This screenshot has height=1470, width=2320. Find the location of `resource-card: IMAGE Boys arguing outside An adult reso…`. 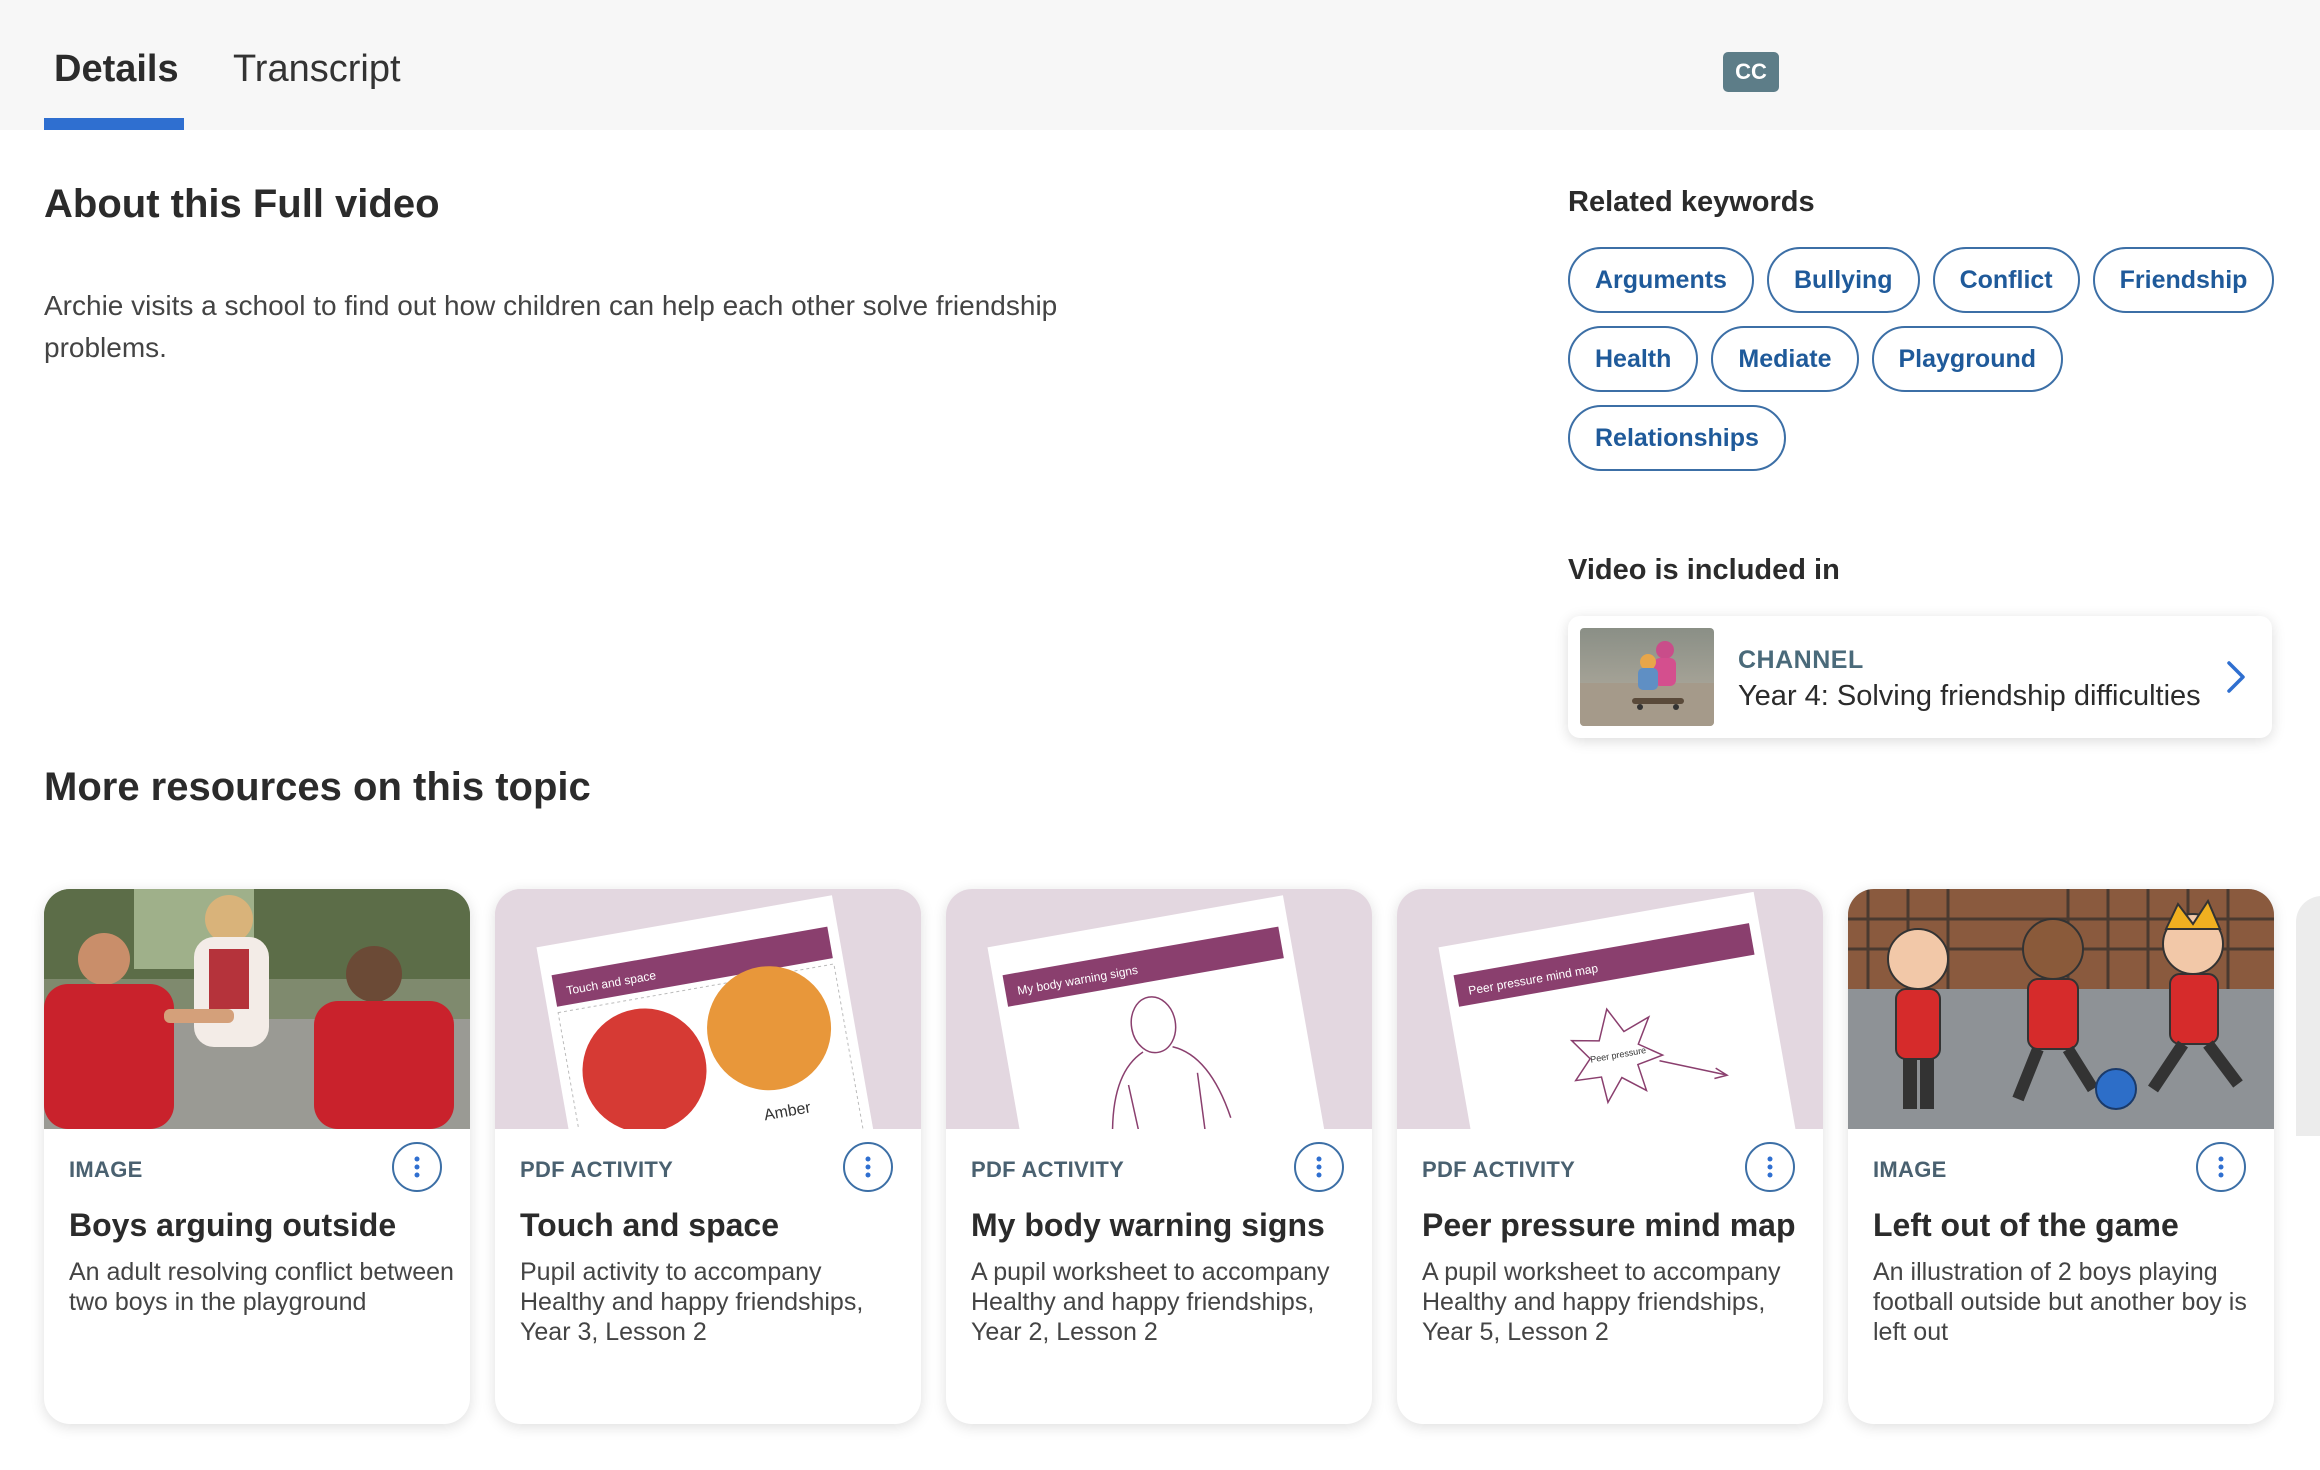

resource-card: IMAGE Boys arguing outside An adult reso… is located at coordinates (257, 1156).